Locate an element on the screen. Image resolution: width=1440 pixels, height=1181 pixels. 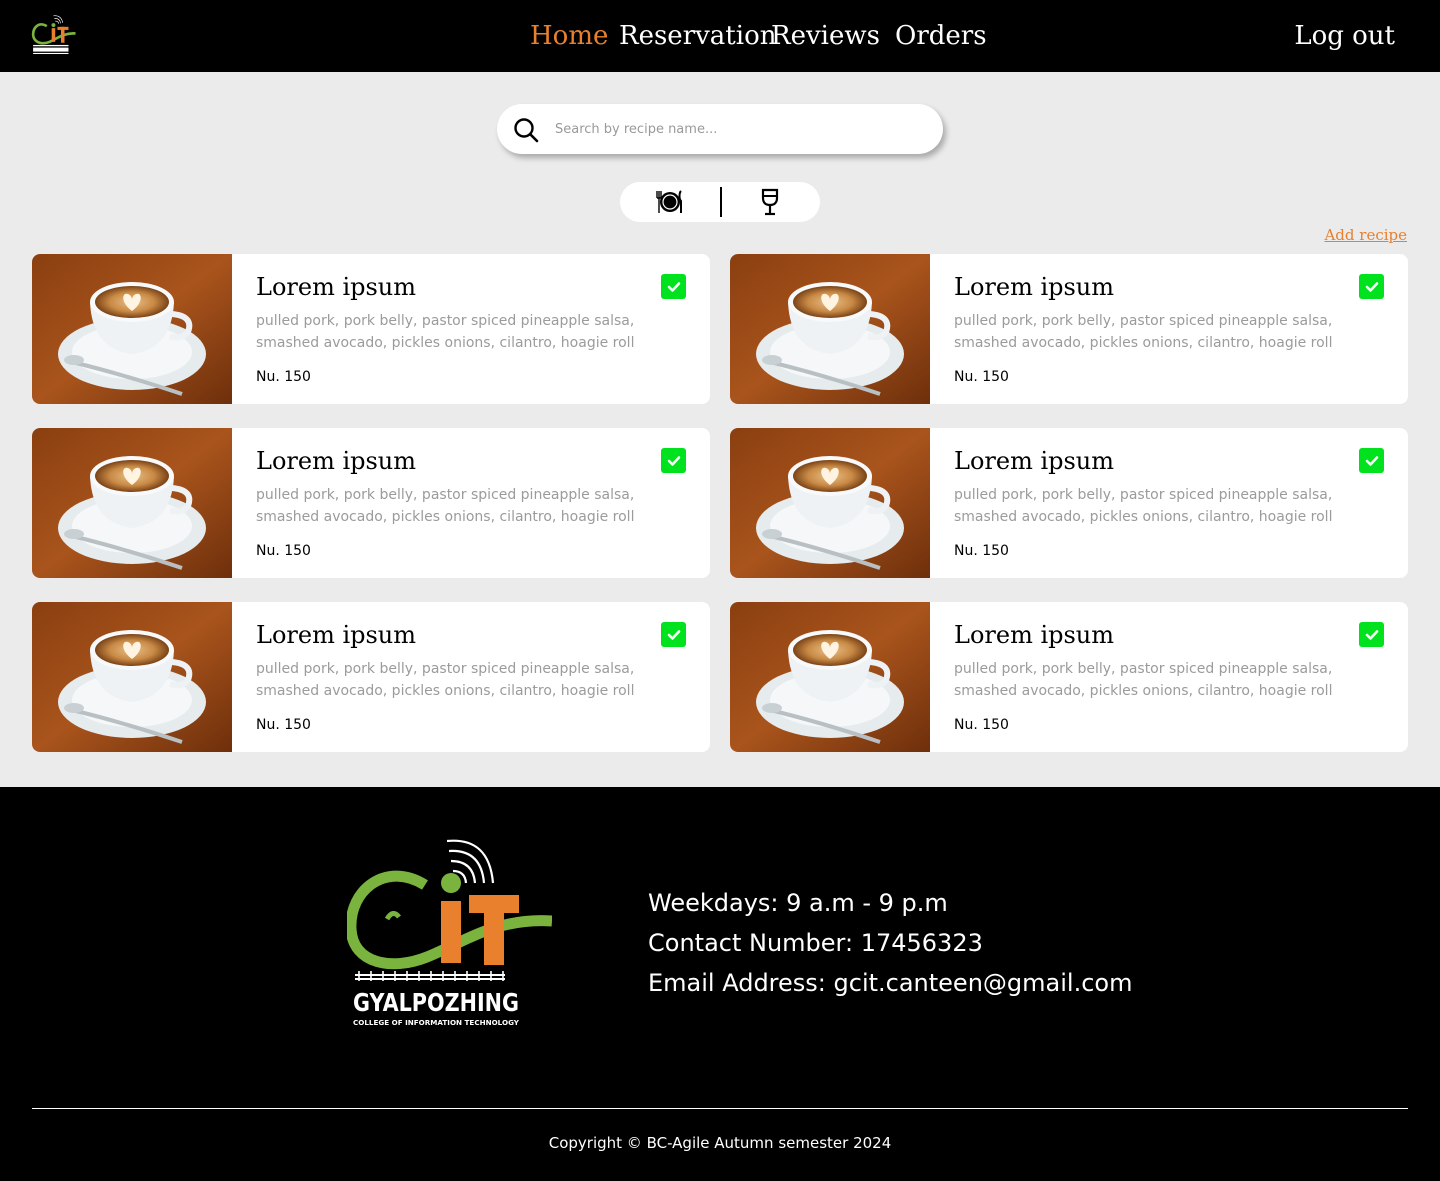
nav-reservation: Reservation is located at coordinates (697, 36).